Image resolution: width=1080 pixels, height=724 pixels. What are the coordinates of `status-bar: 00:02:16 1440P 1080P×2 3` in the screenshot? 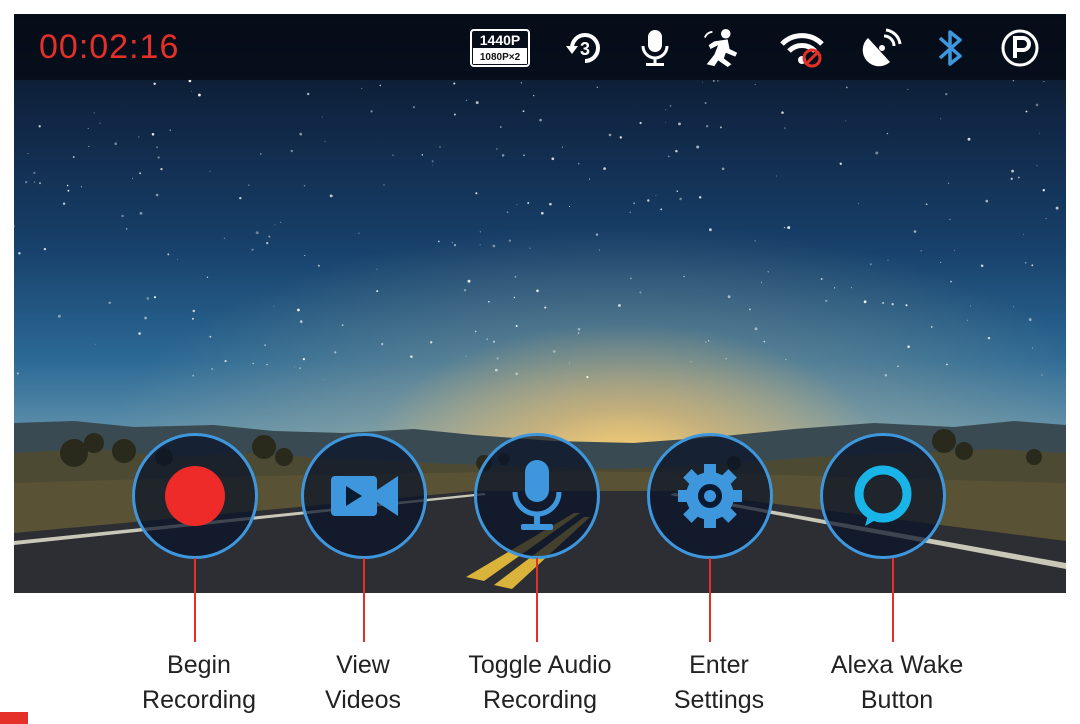 It's located at (540, 47).